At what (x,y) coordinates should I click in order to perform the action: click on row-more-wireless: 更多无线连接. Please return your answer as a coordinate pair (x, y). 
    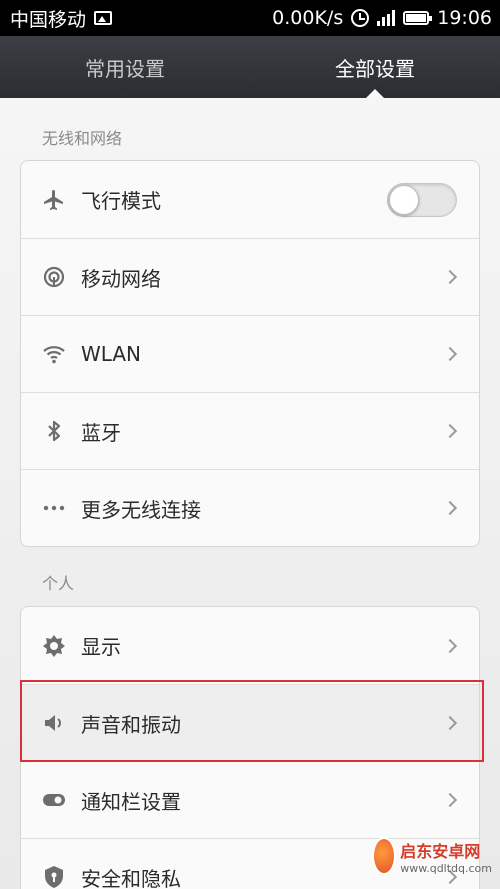
    Looking at the image, I should click on (250, 507).